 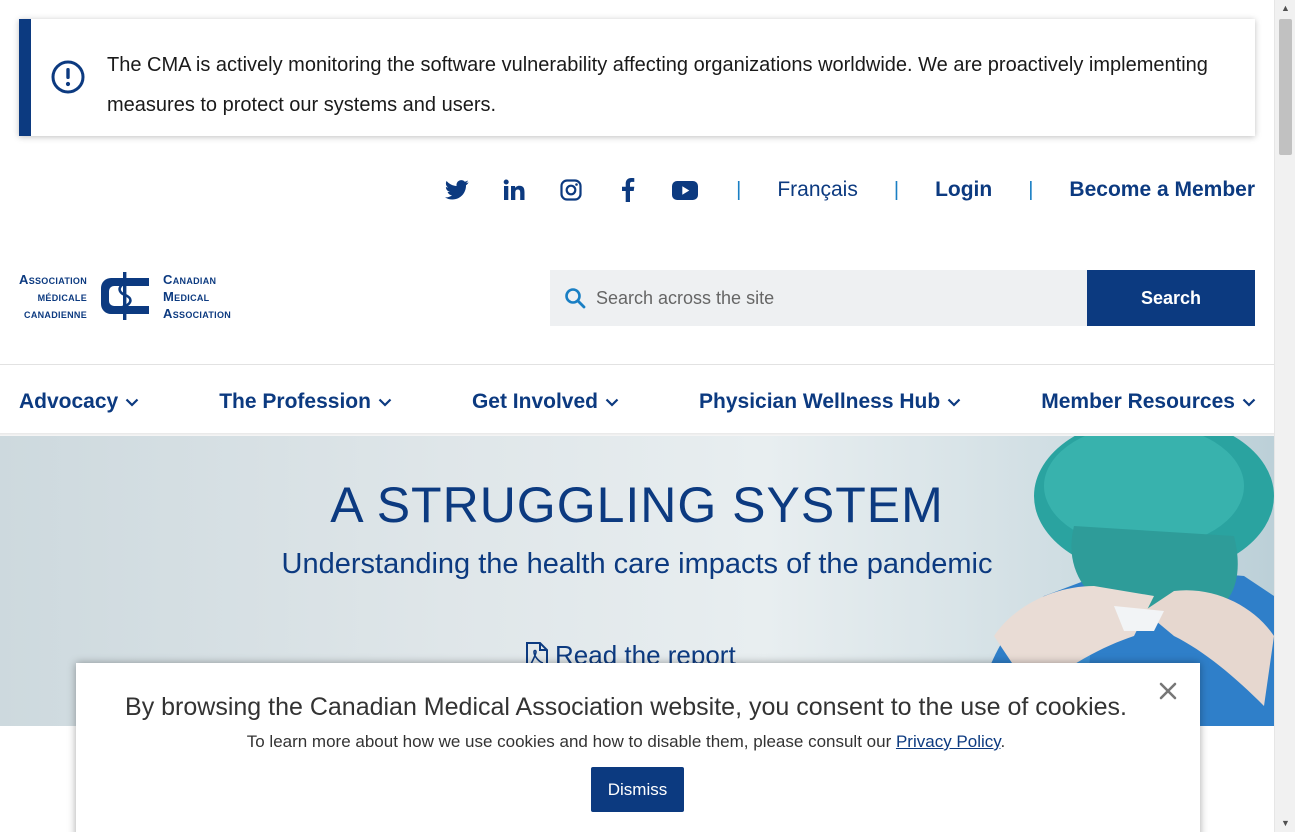 What do you see at coordinates (1171, 298) in the screenshot?
I see `search-button: Search` at bounding box center [1171, 298].